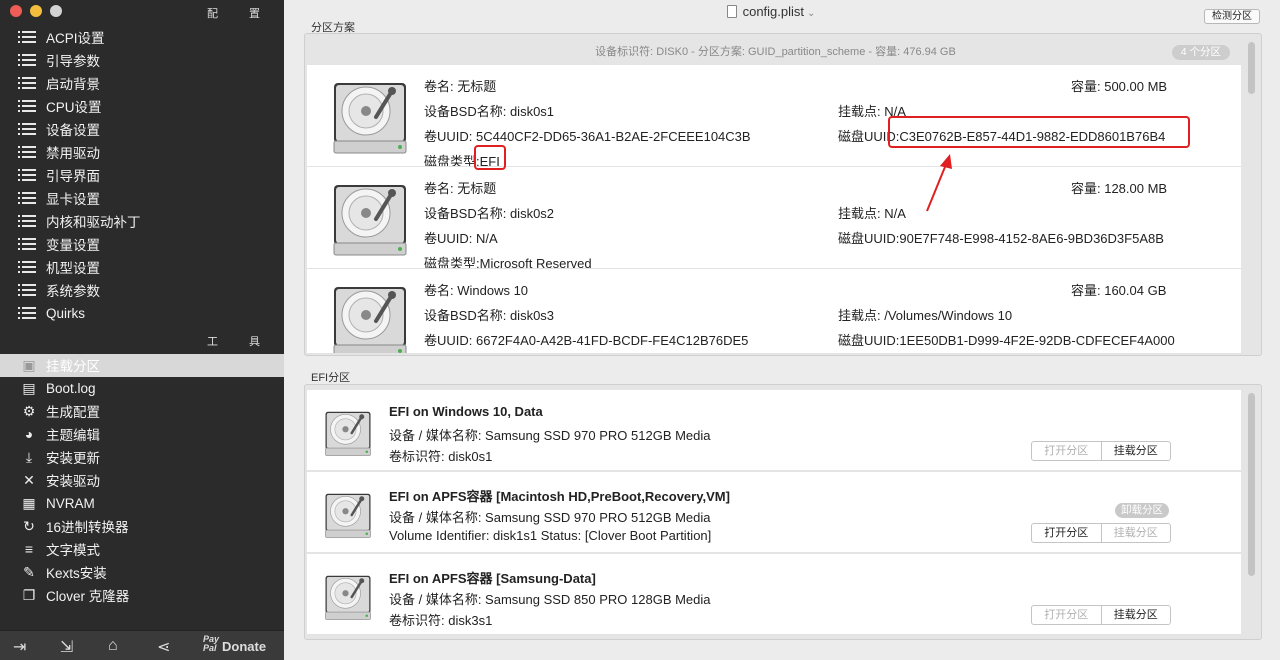 This screenshot has width=1280, height=660. I want to click on wrench-icon: ✕, so click(29, 479).